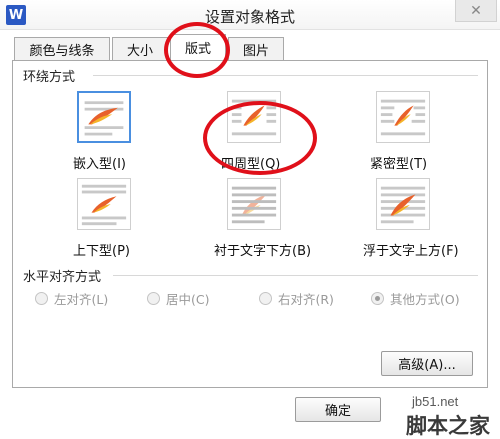  Describe the element at coordinates (254, 204) in the screenshot. I see `behind-text-icon` at that location.